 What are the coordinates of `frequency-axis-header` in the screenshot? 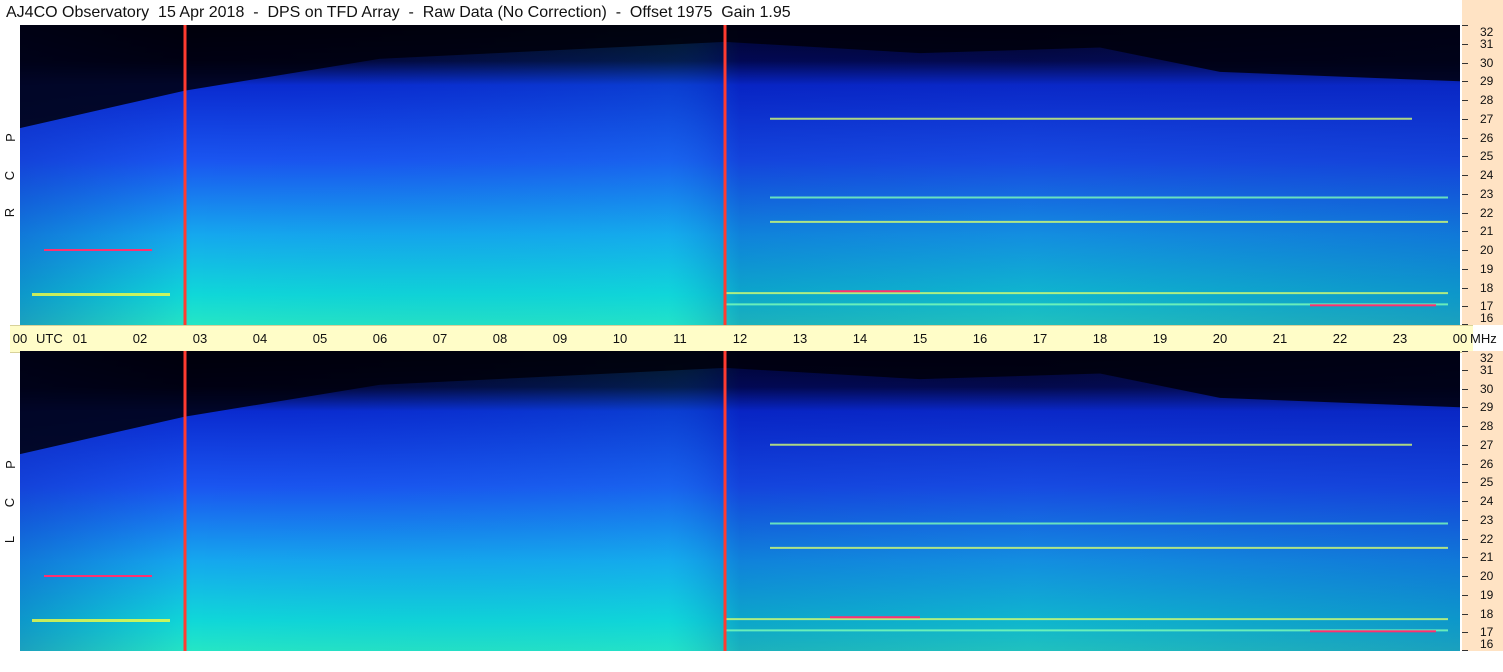 It's located at (1482, 12).